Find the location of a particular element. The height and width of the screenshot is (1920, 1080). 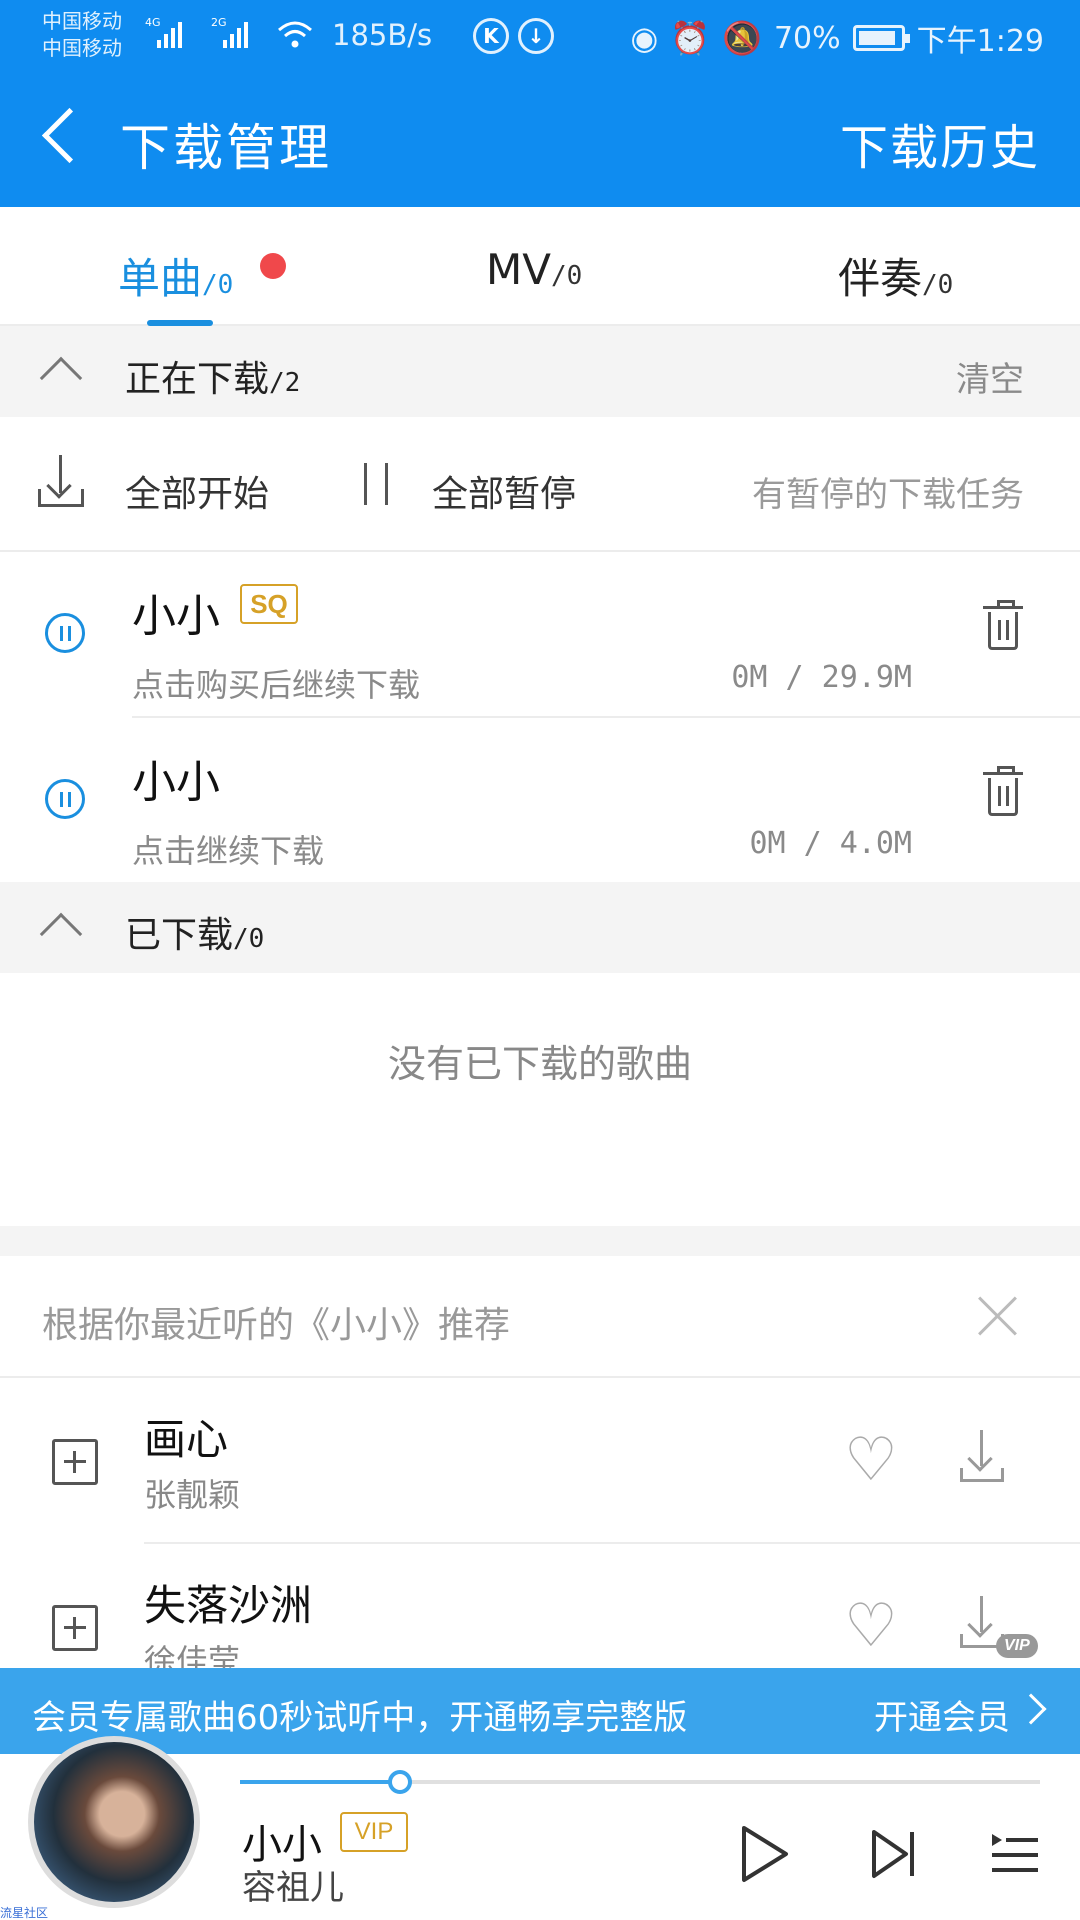

tab-bar: 单曲/0 MV/0 伴奏/0 is located at coordinates (540, 266).